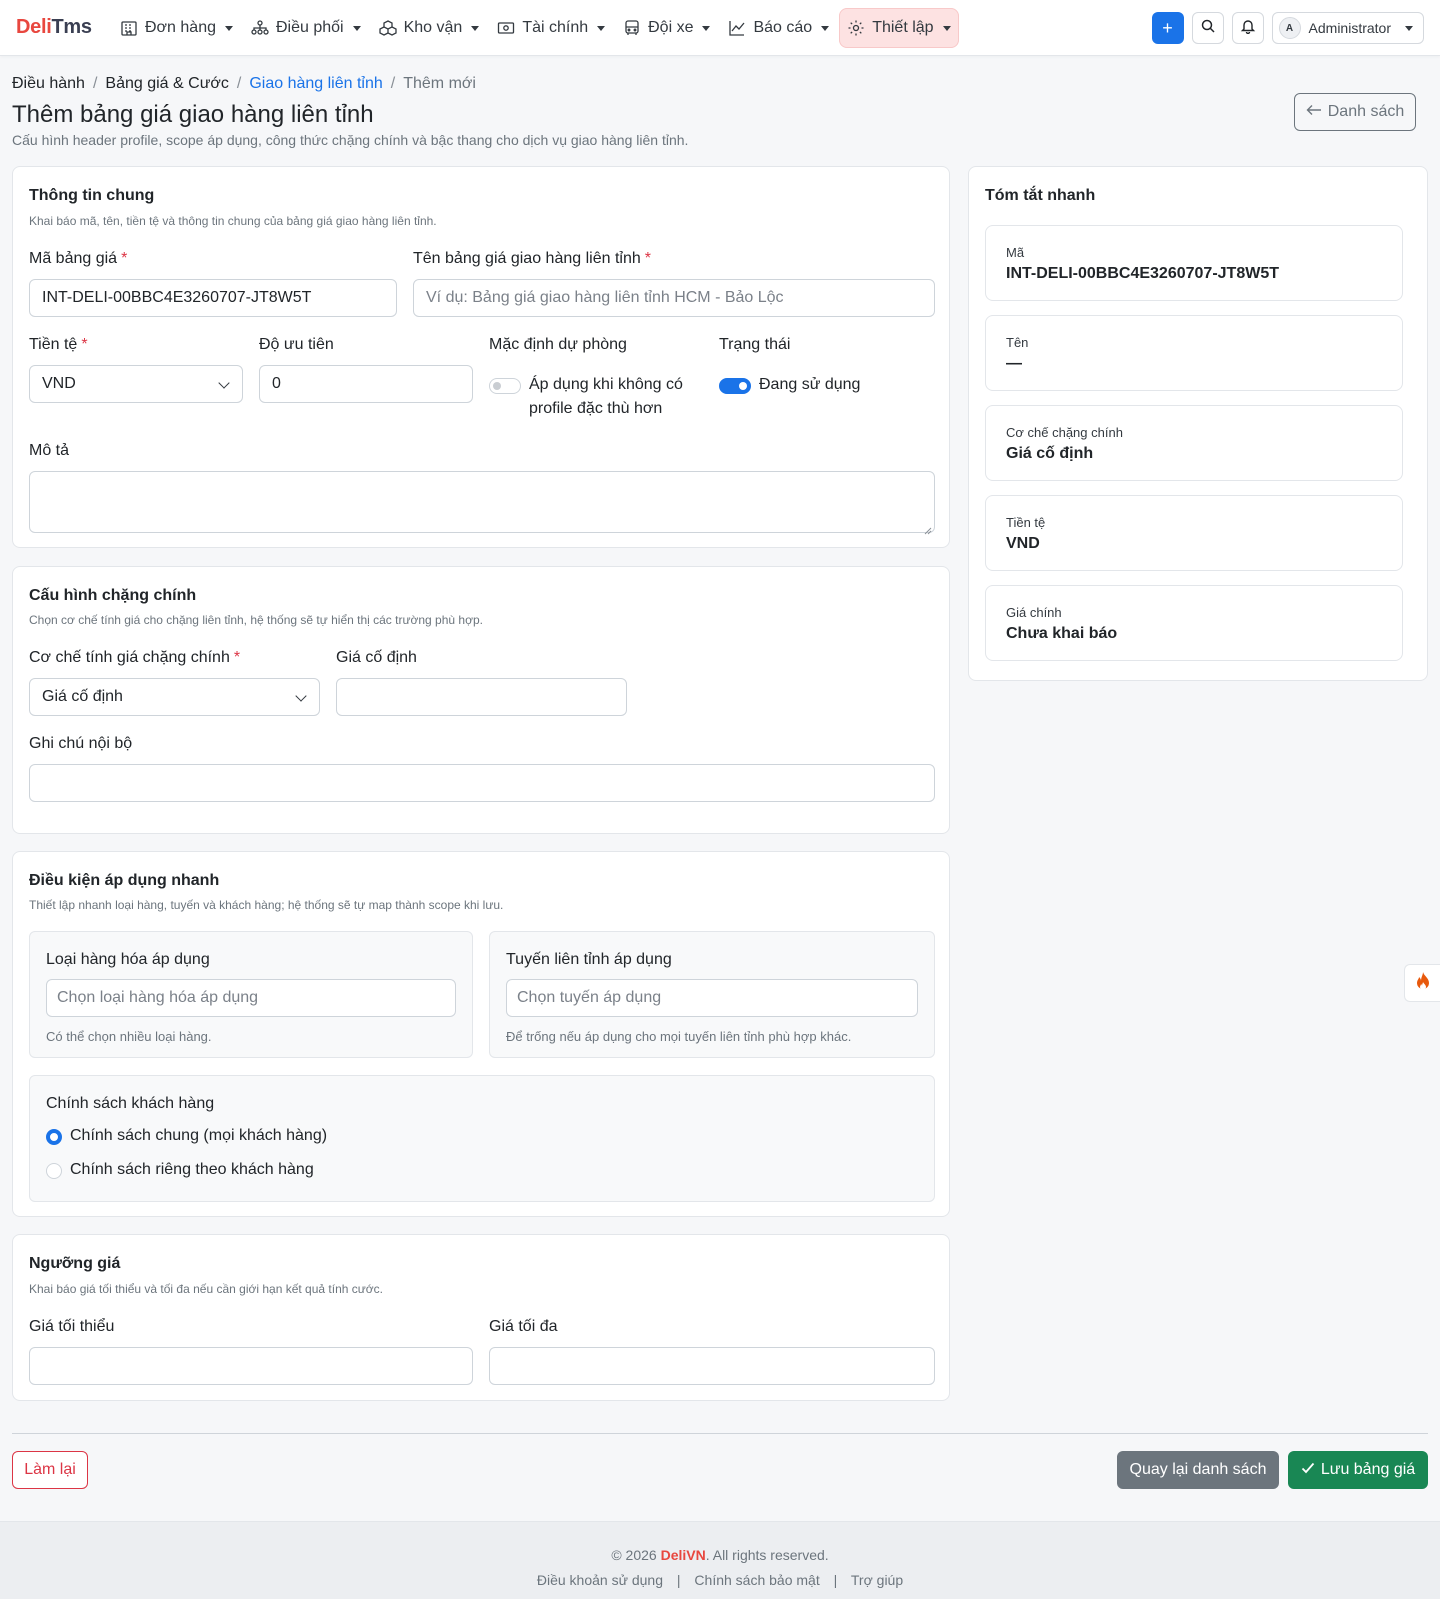 The width and height of the screenshot is (1440, 1599). I want to click on summary-label: Giá chính, so click(1034, 612).